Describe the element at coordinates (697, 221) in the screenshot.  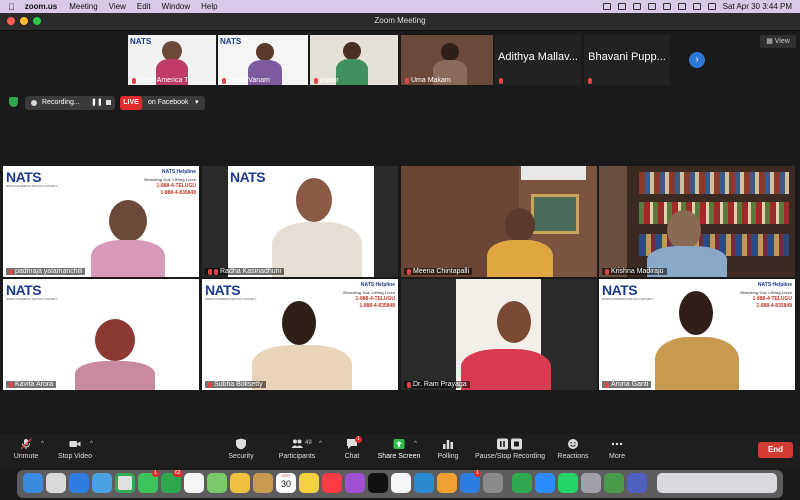
I see `video-tile: Krishna Madiraju` at that location.